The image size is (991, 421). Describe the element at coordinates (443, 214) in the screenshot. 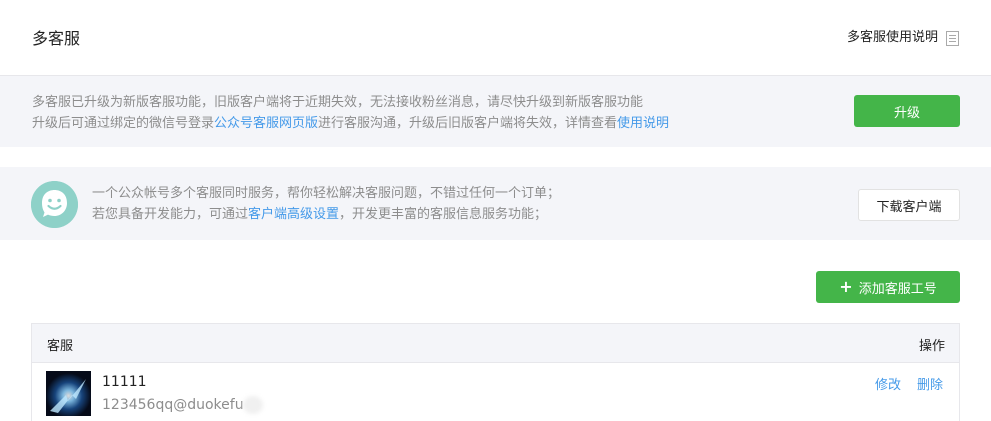

I see `intro-line-2-suffix: ，开发更丰富的客服信息服务功能；` at that location.